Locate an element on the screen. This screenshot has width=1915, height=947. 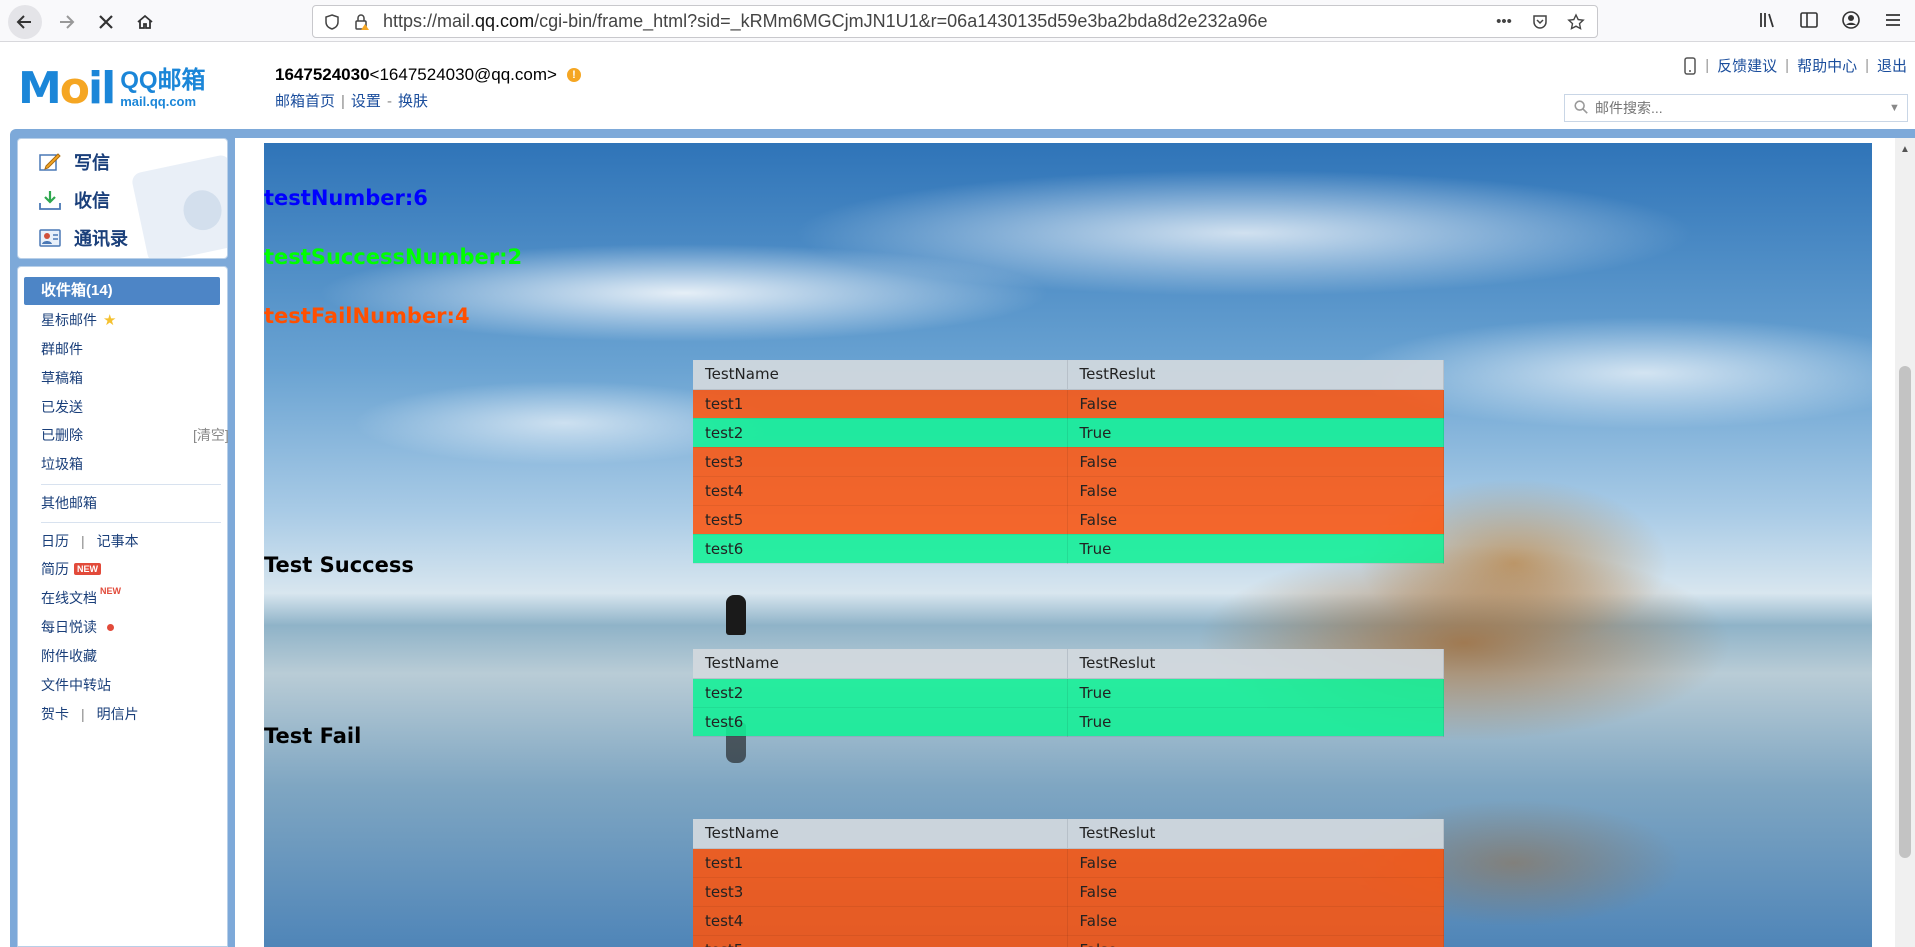
sidebar-item-group: 群邮件 is located at coordinates (62, 349).